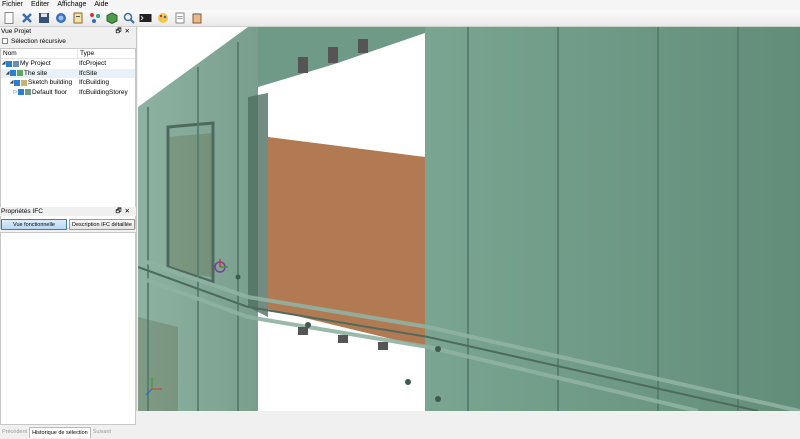 This screenshot has width=800, height=439. Describe the element at coordinates (103, 92) in the screenshot. I see `row-type: IfcBuildingStorey` at that location.